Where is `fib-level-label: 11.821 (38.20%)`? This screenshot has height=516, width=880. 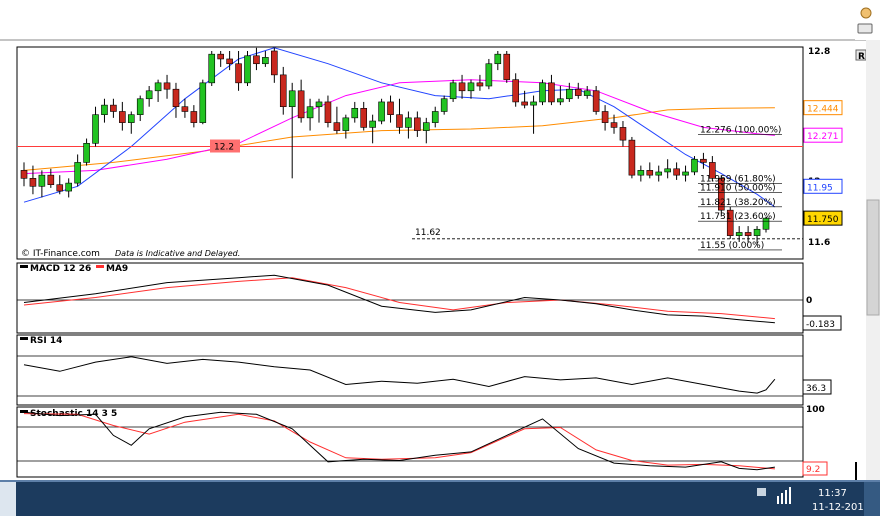 fib-level-label: 11.821 (38.20%) is located at coordinates (738, 203).